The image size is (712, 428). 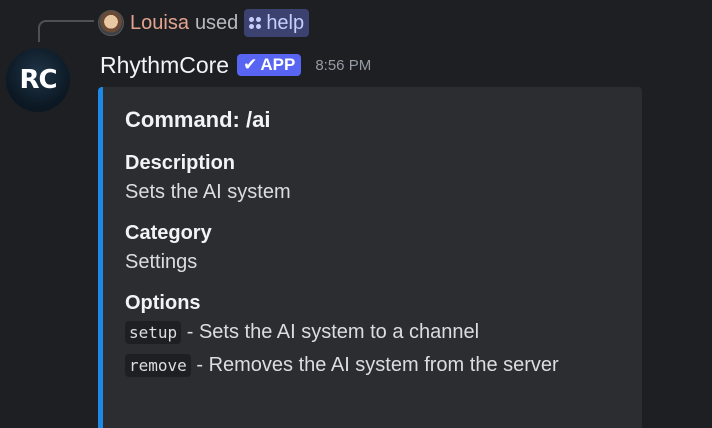 What do you see at coordinates (330, 332) in the screenshot?
I see `option-text: - Sets the AI system to a channel` at bounding box center [330, 332].